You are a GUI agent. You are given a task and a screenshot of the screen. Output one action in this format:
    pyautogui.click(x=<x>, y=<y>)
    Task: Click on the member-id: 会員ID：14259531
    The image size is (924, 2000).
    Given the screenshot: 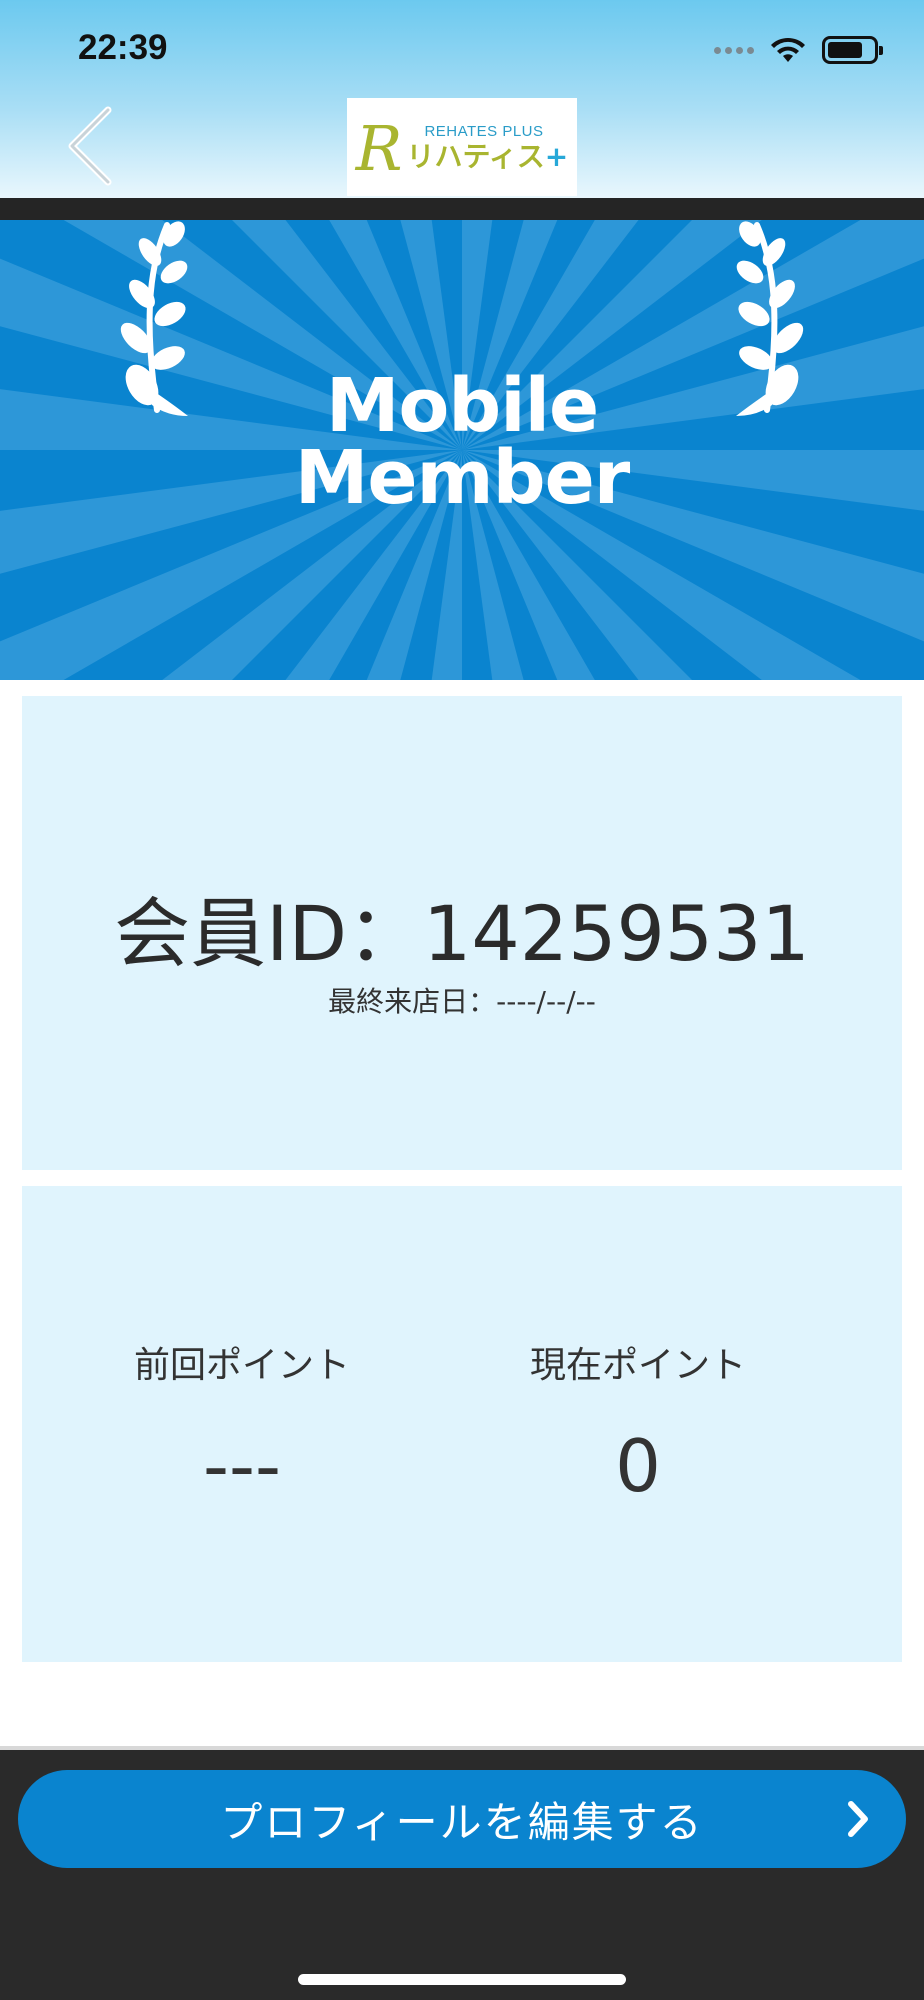 What is the action you would take?
    pyautogui.click(x=462, y=933)
    